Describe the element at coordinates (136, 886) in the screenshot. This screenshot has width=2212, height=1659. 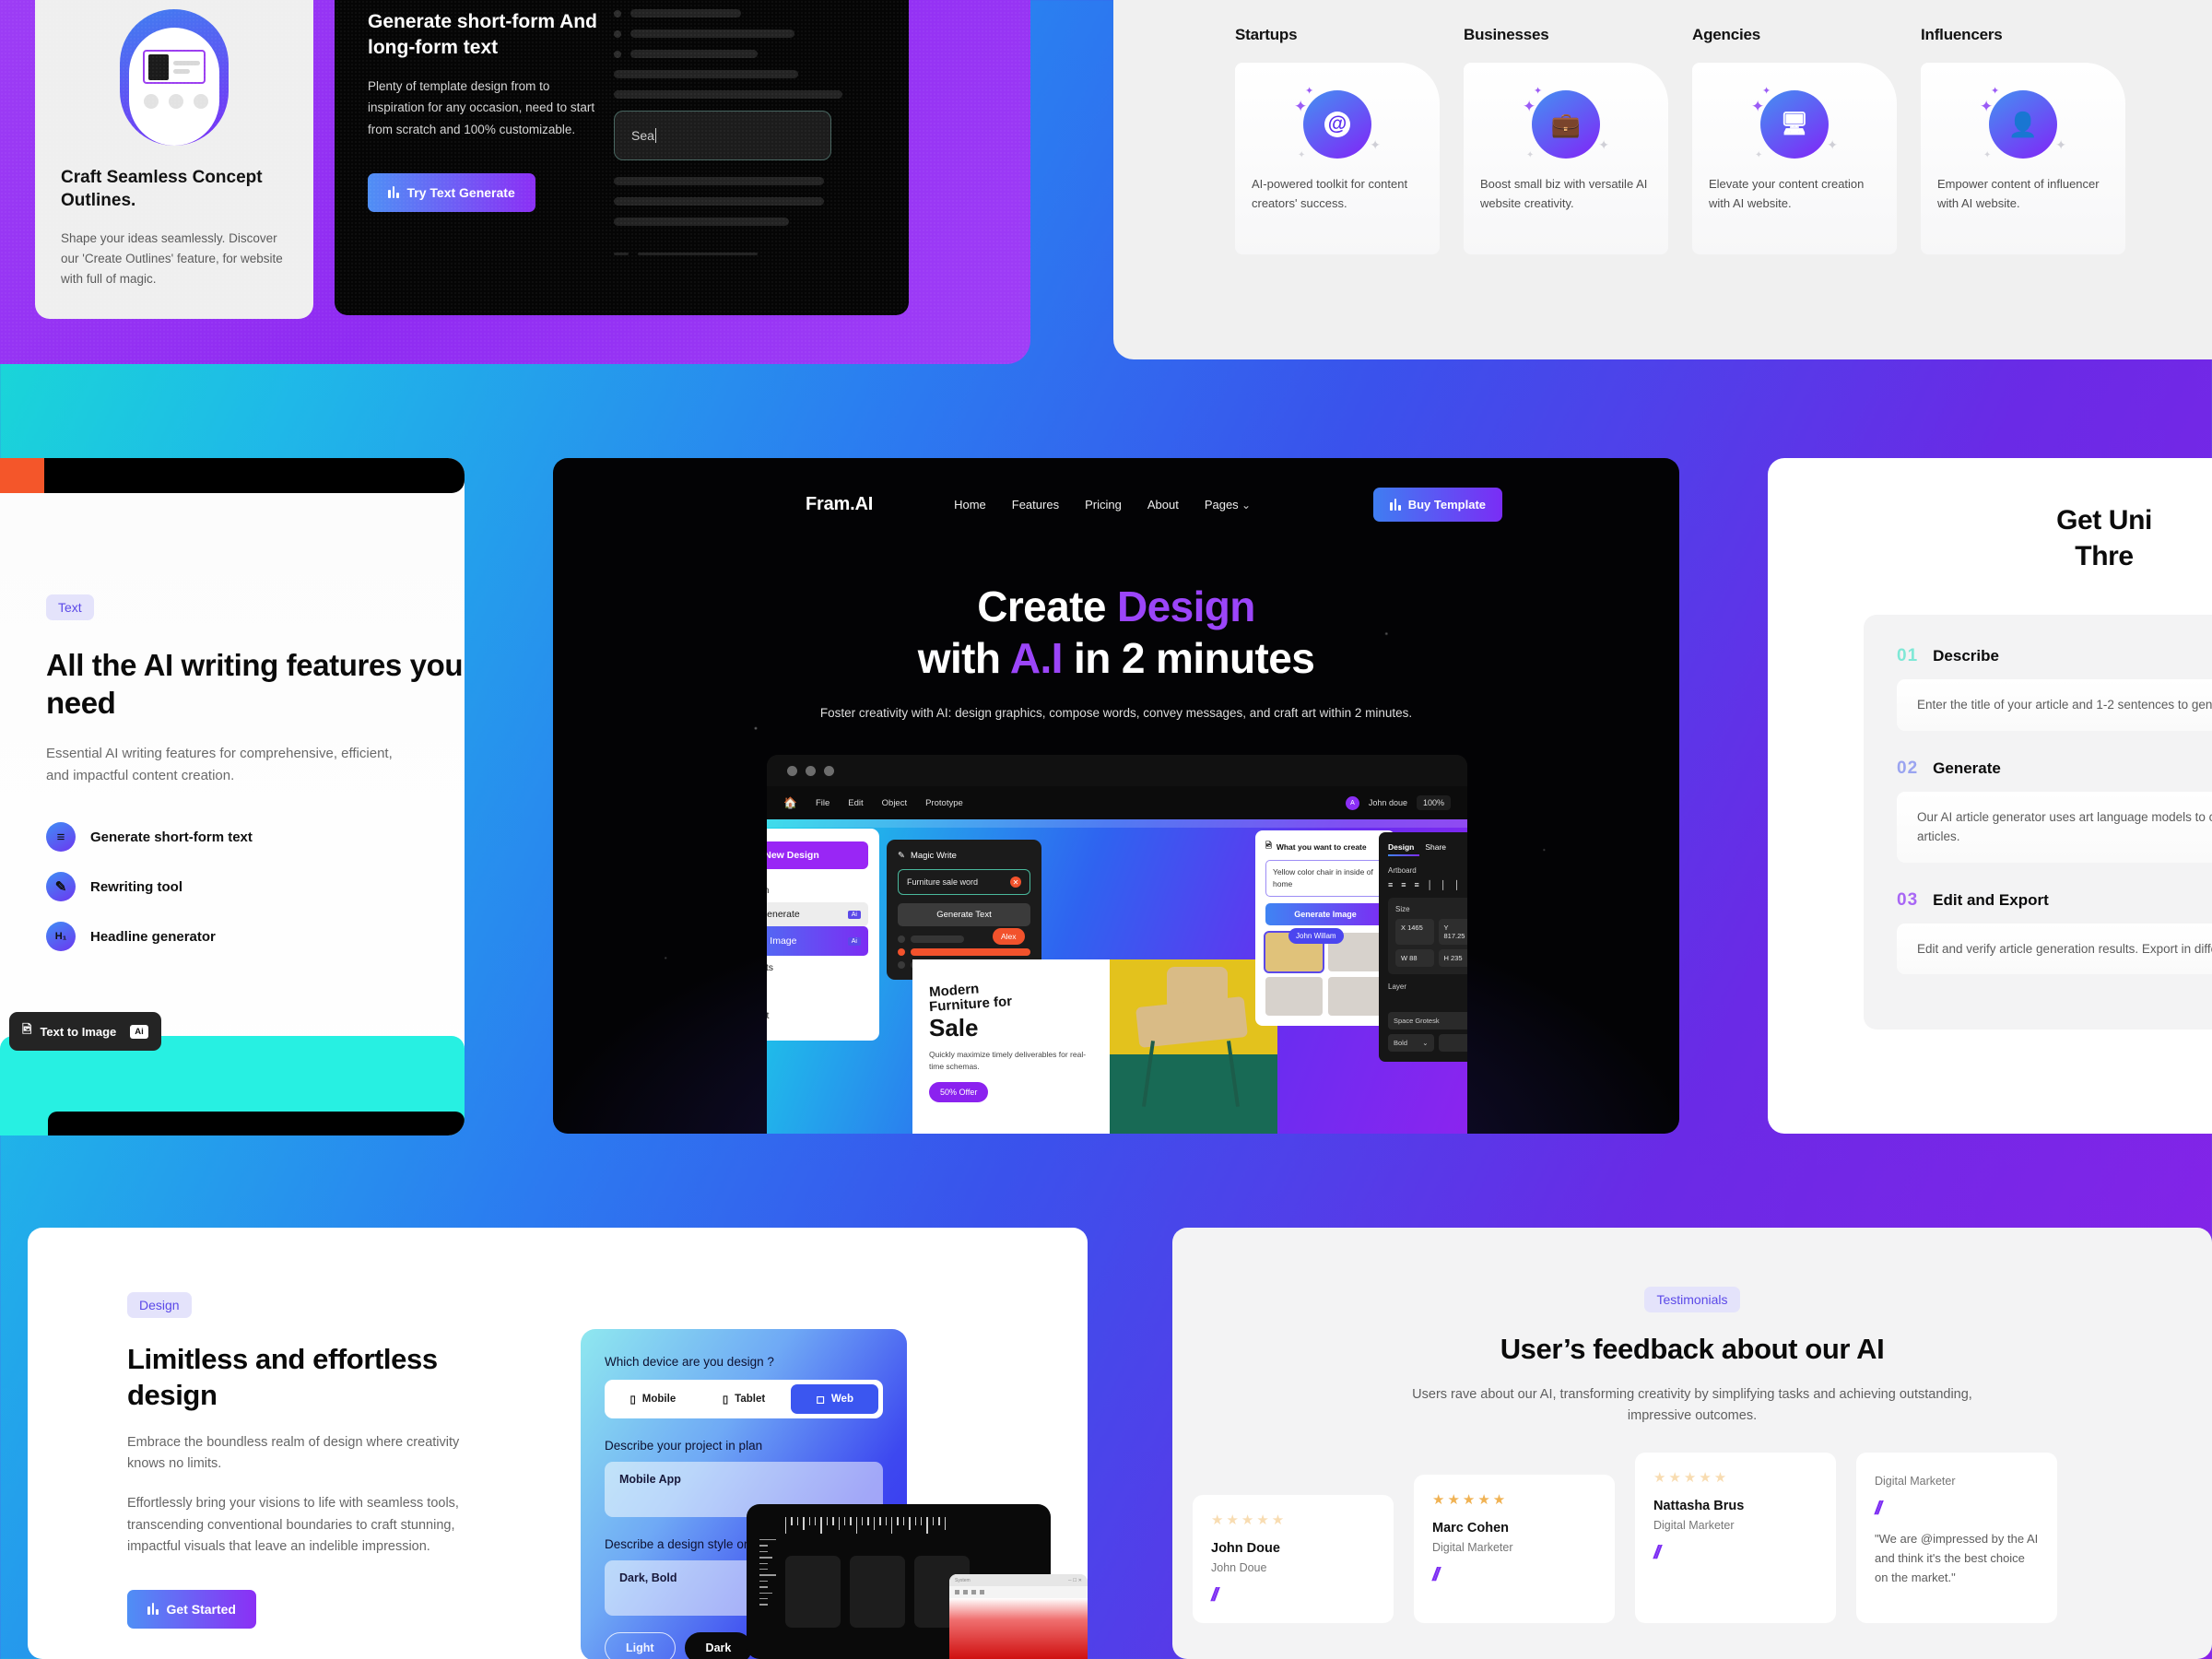
I see `feature-label: Rewriting tool` at that location.